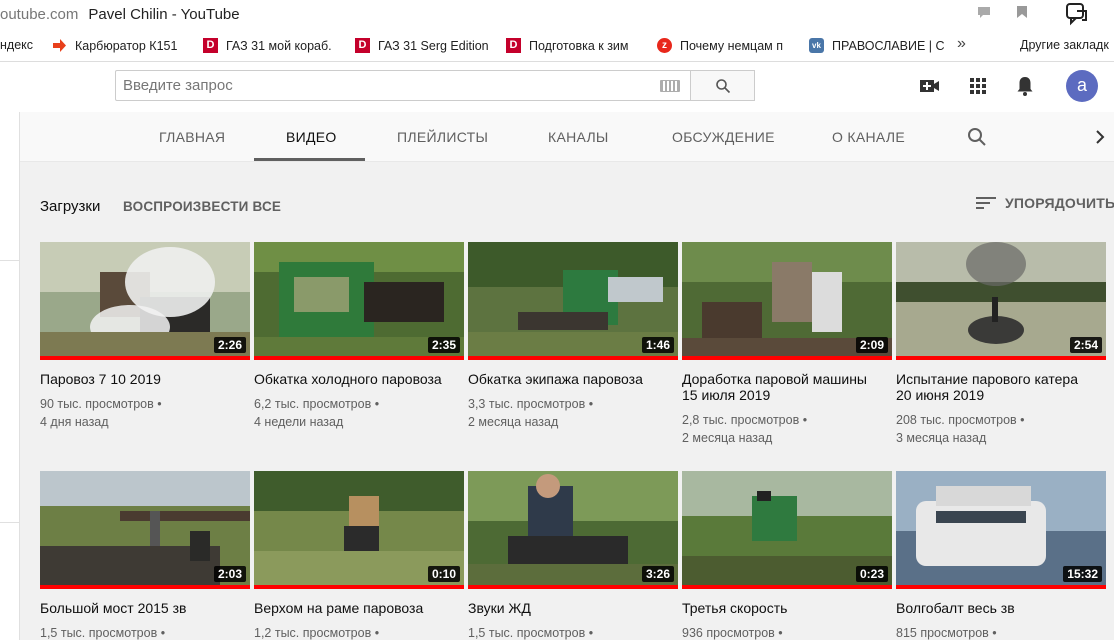 This screenshot has width=1114, height=640. Describe the element at coordinates (126, 45) in the screenshot. I see `bookmark-label: Карбюратор К151` at that location.